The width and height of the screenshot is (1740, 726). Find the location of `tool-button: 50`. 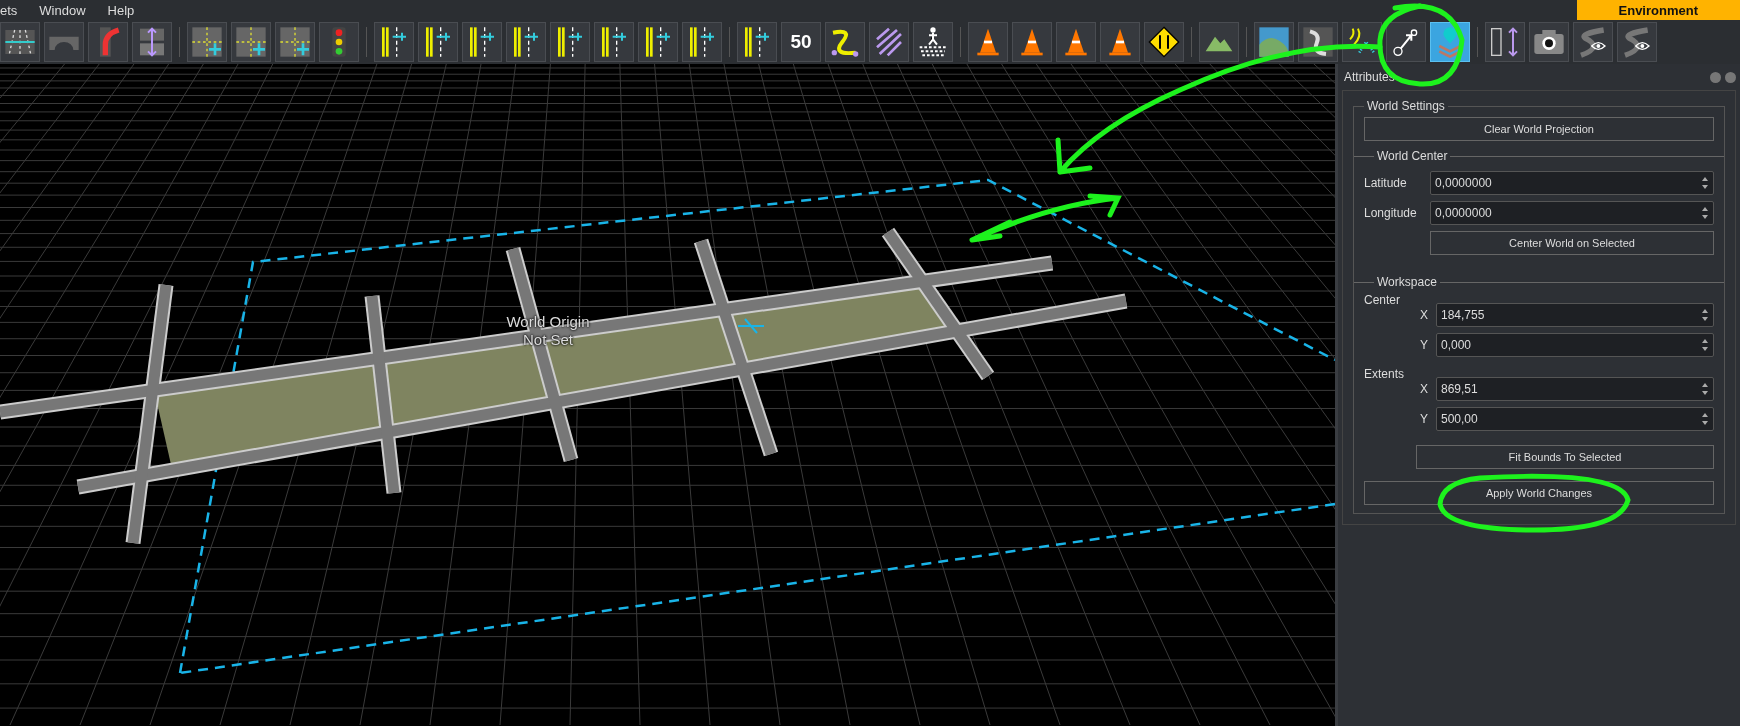

tool-button: 50 is located at coordinates (801, 42).